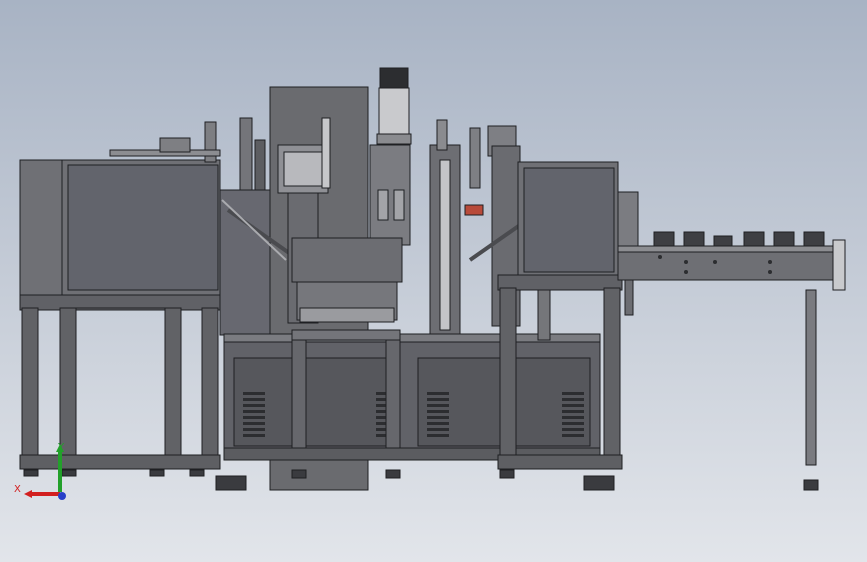 This screenshot has width=867, height=562. I want to click on right-guide-post, so click(442, 135).